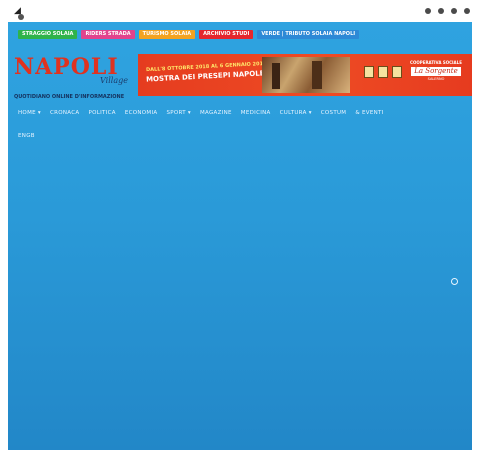 Image resolution: width=480 pixels, height=459 pixels. I want to click on youtube-icon, so click(467, 11).